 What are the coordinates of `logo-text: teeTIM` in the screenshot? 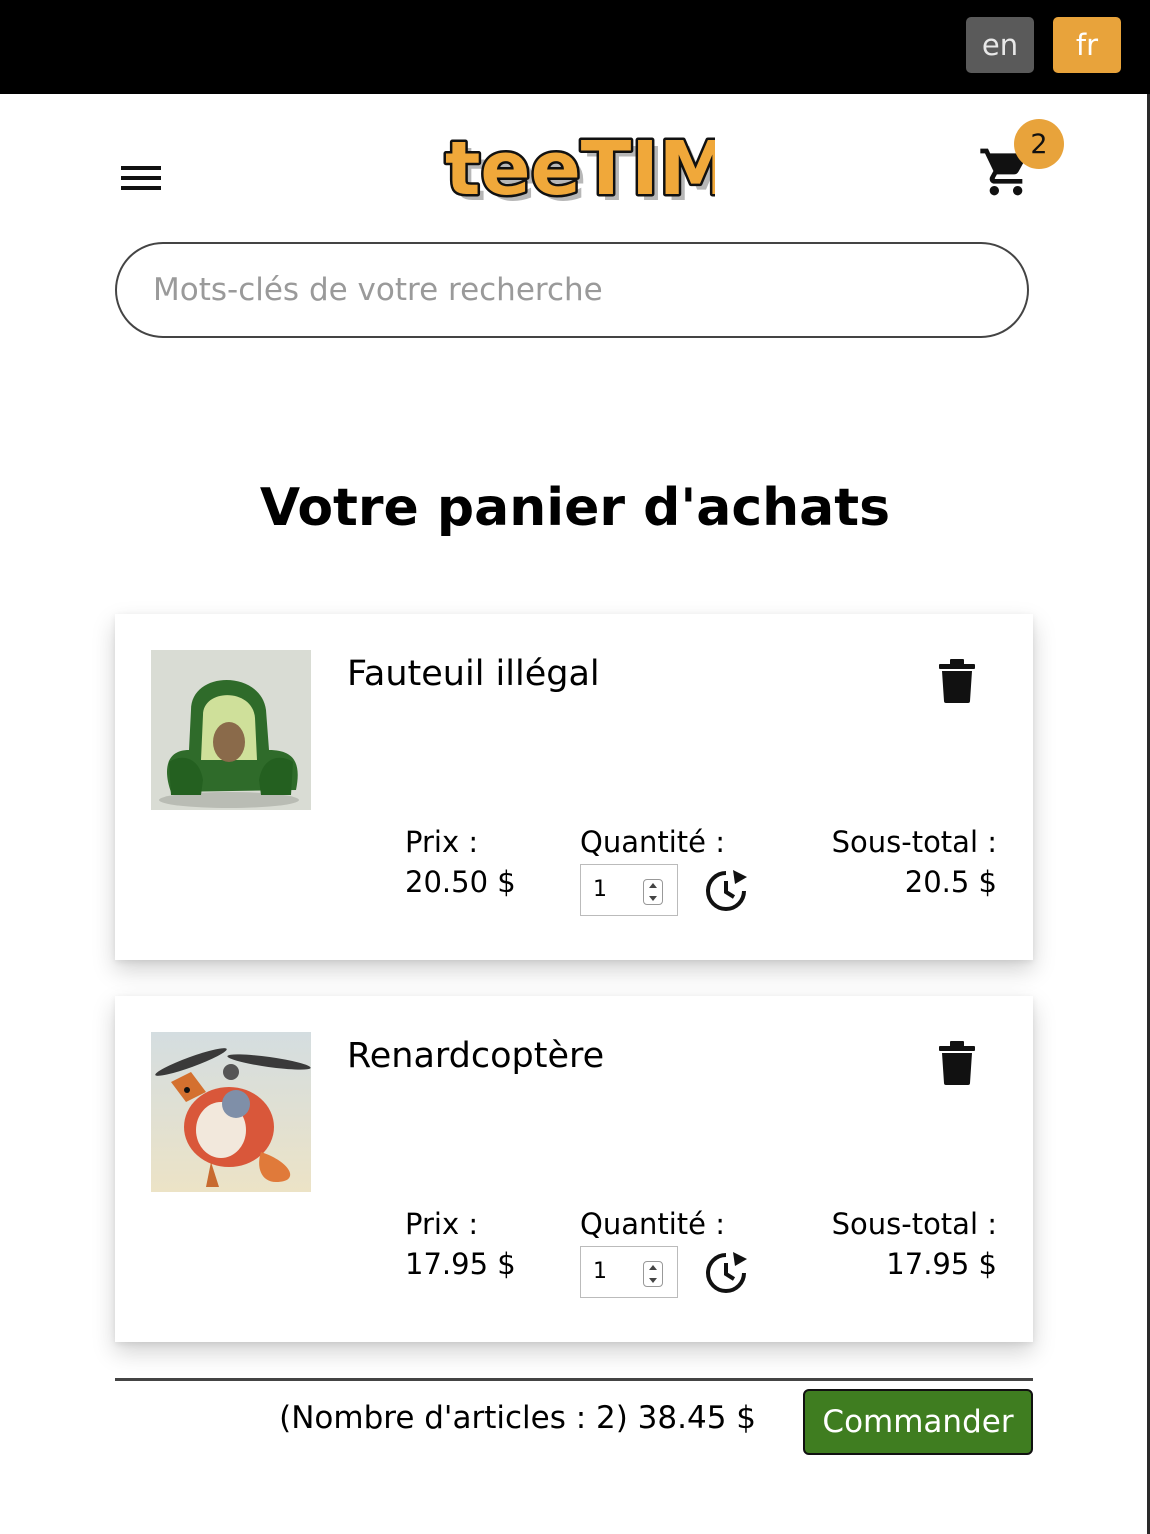 It's located at (580, 169).